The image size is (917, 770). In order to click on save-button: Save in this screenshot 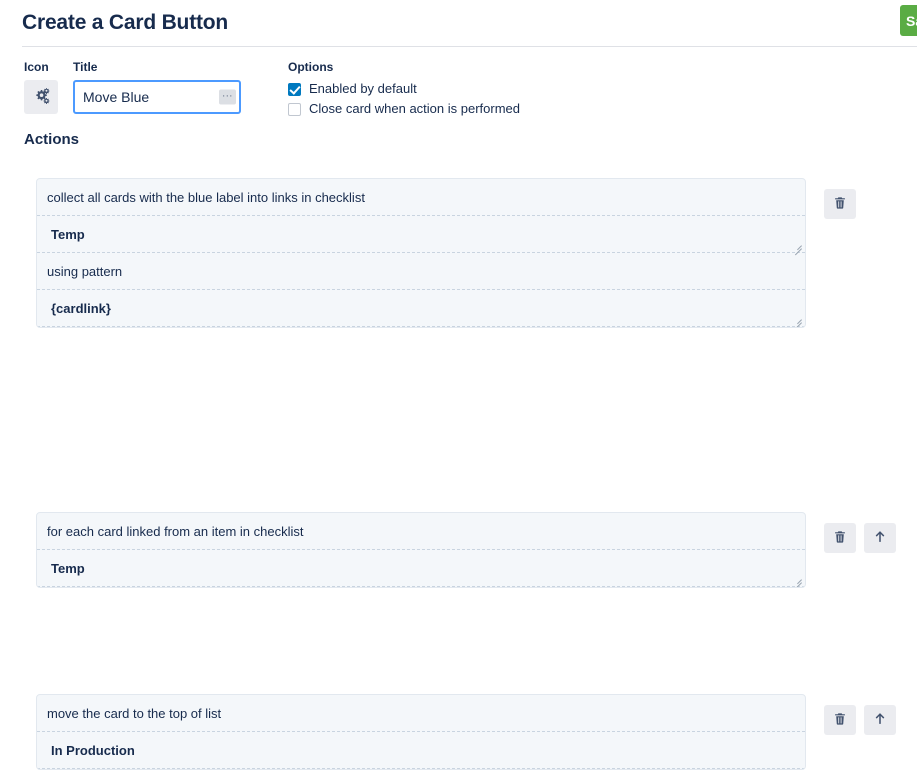, I will do `click(908, 20)`.